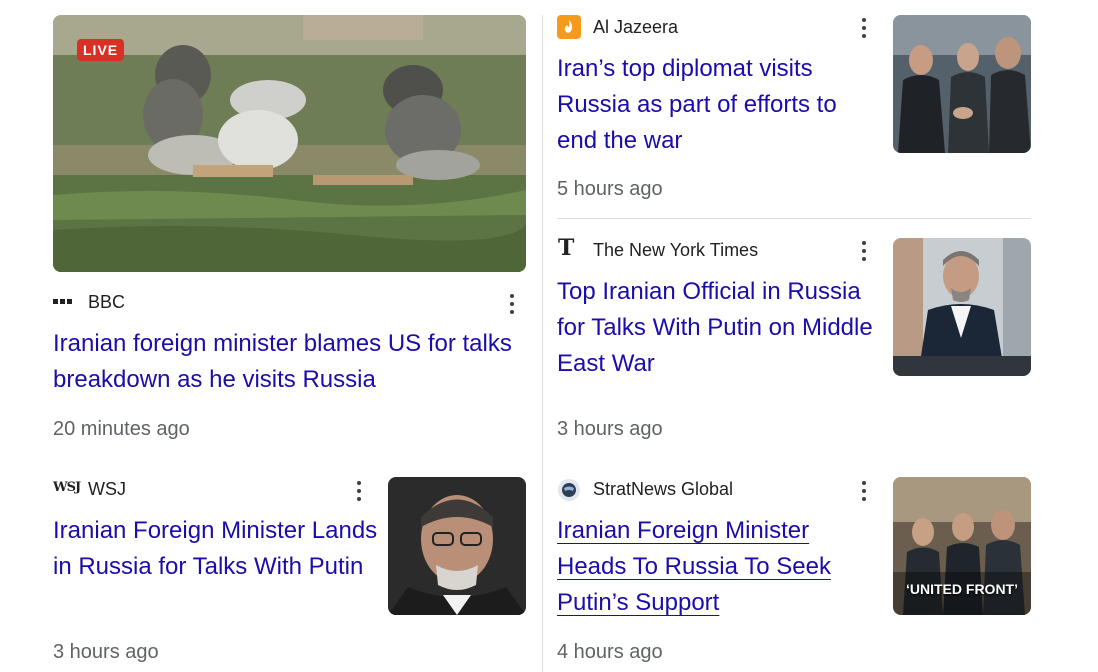  What do you see at coordinates (106, 302) in the screenshot?
I see `source-name: BBC` at bounding box center [106, 302].